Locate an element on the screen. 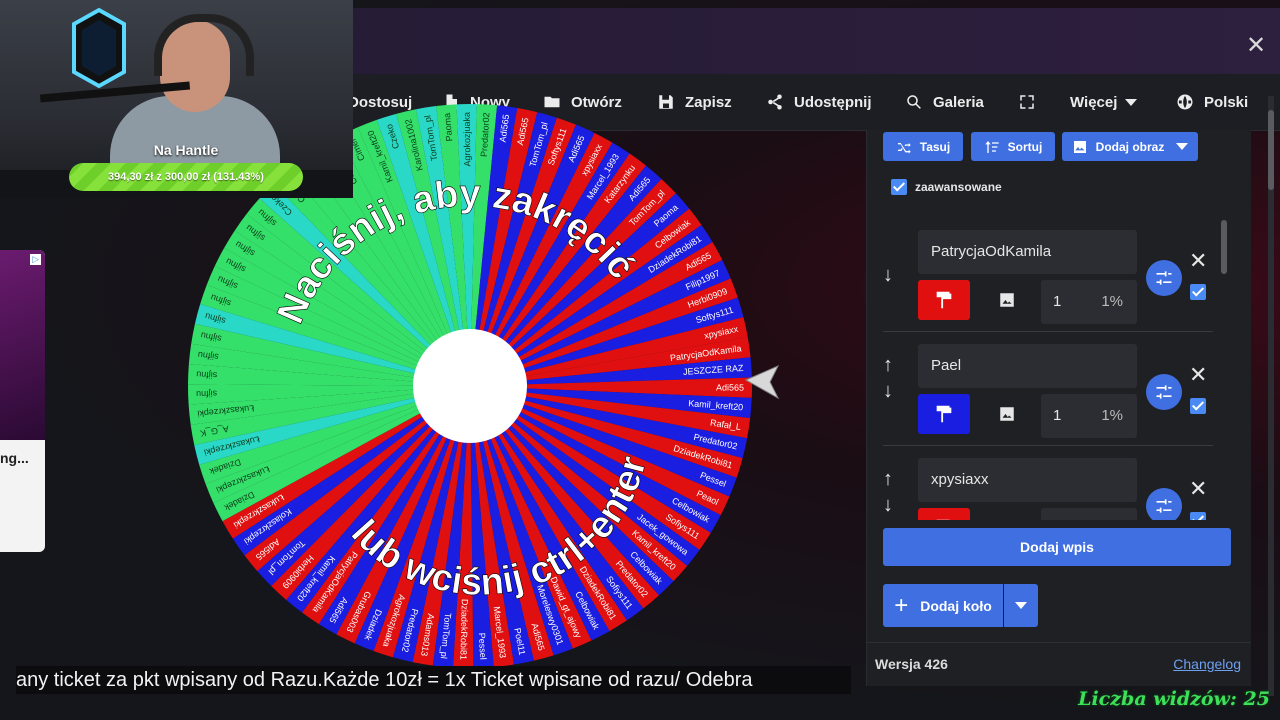 The image size is (1280, 720). nav-fullscreen is located at coordinates (1032, 102).